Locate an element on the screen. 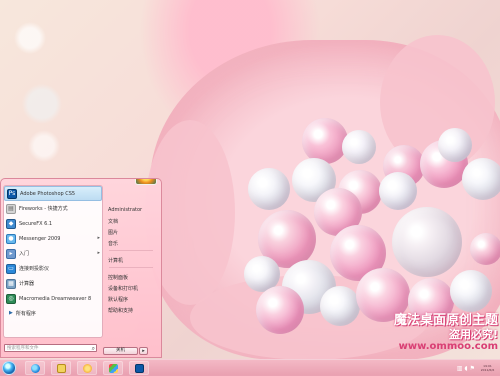 The image size is (500, 376). program-label: Fireworks - 快捷方式 is located at coordinates (43, 209).